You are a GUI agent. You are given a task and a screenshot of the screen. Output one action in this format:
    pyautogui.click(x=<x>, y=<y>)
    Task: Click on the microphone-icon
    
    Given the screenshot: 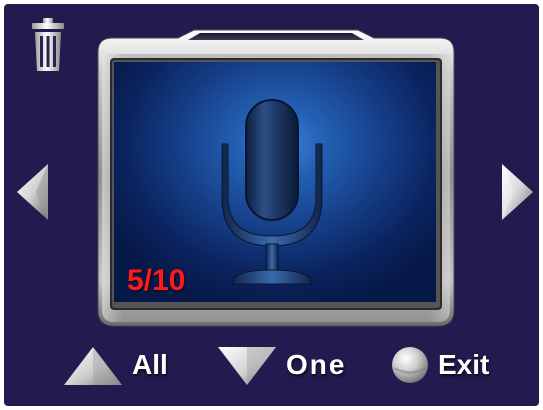 What is the action you would take?
    pyautogui.click(x=272, y=192)
    